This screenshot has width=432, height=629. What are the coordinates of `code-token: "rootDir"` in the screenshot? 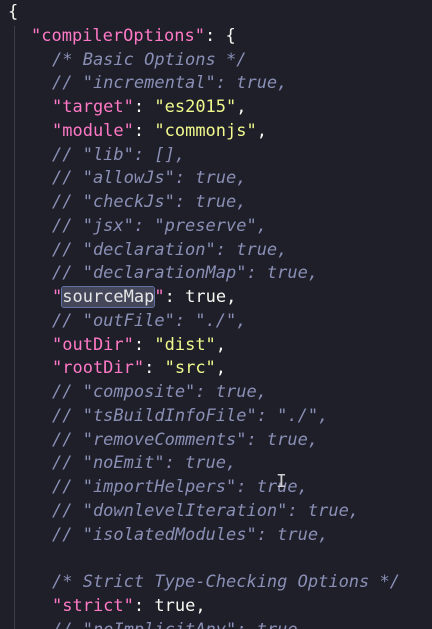 It's located at (98, 368).